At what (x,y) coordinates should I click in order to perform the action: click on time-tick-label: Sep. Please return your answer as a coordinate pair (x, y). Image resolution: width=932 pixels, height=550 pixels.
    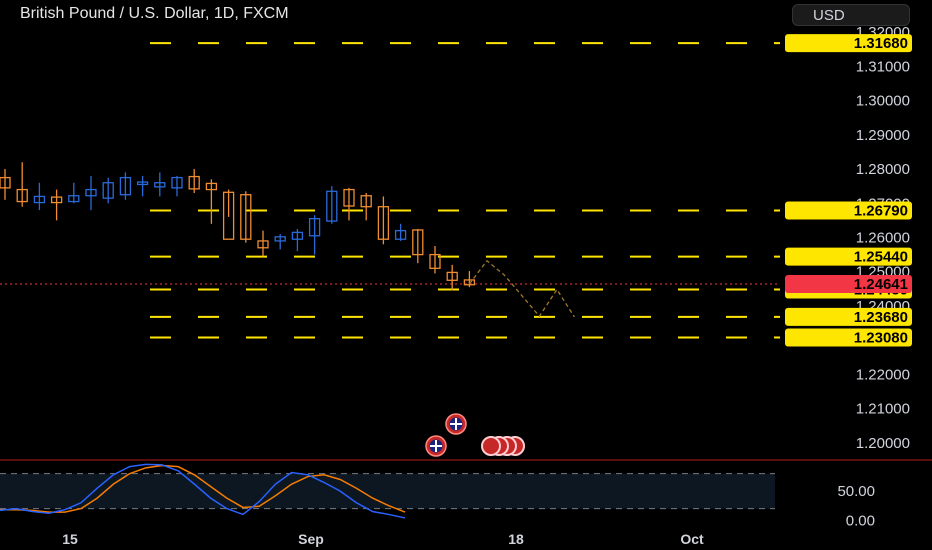
    Looking at the image, I should click on (311, 539).